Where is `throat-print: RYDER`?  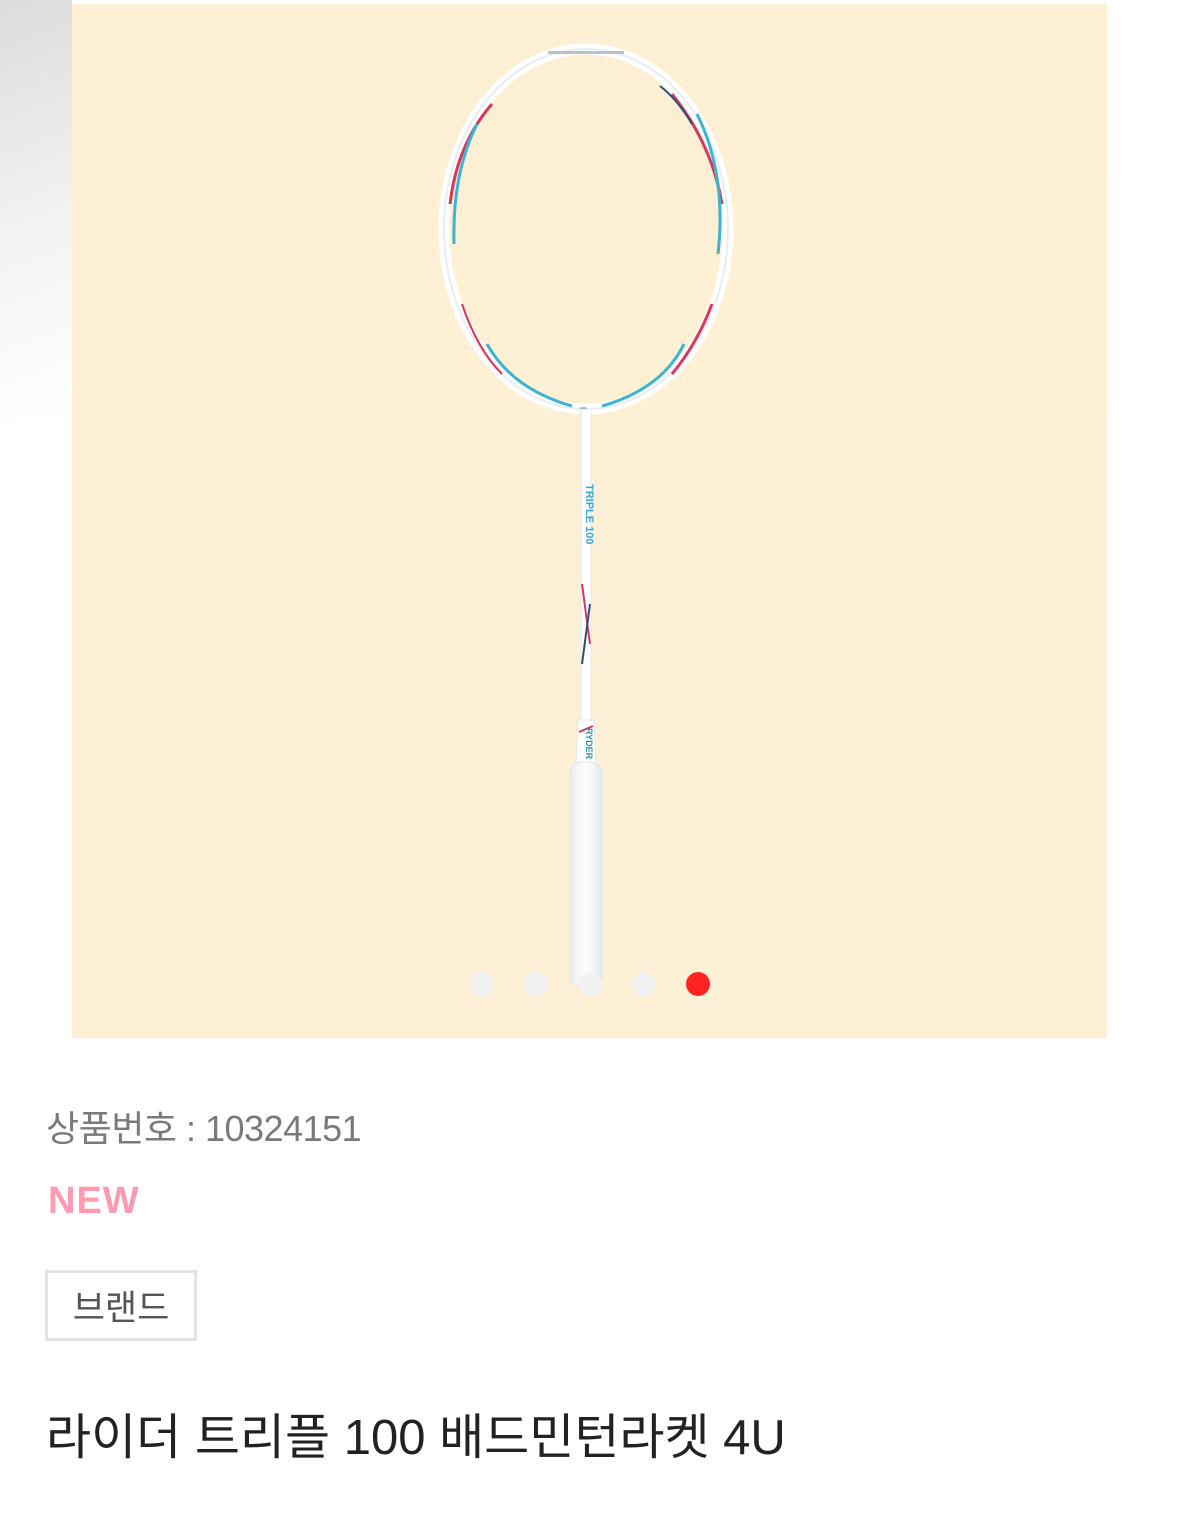 throat-print: RYDER is located at coordinates (589, 744).